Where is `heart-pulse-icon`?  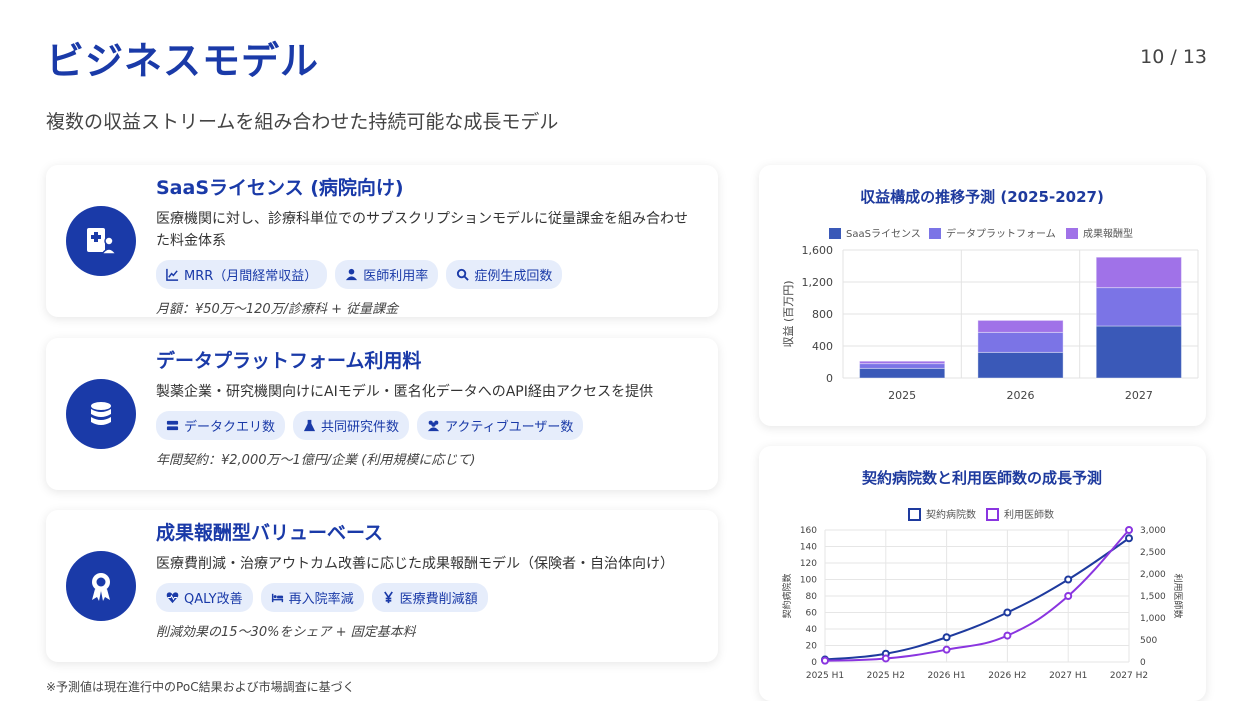 heart-pulse-icon is located at coordinates (172, 598).